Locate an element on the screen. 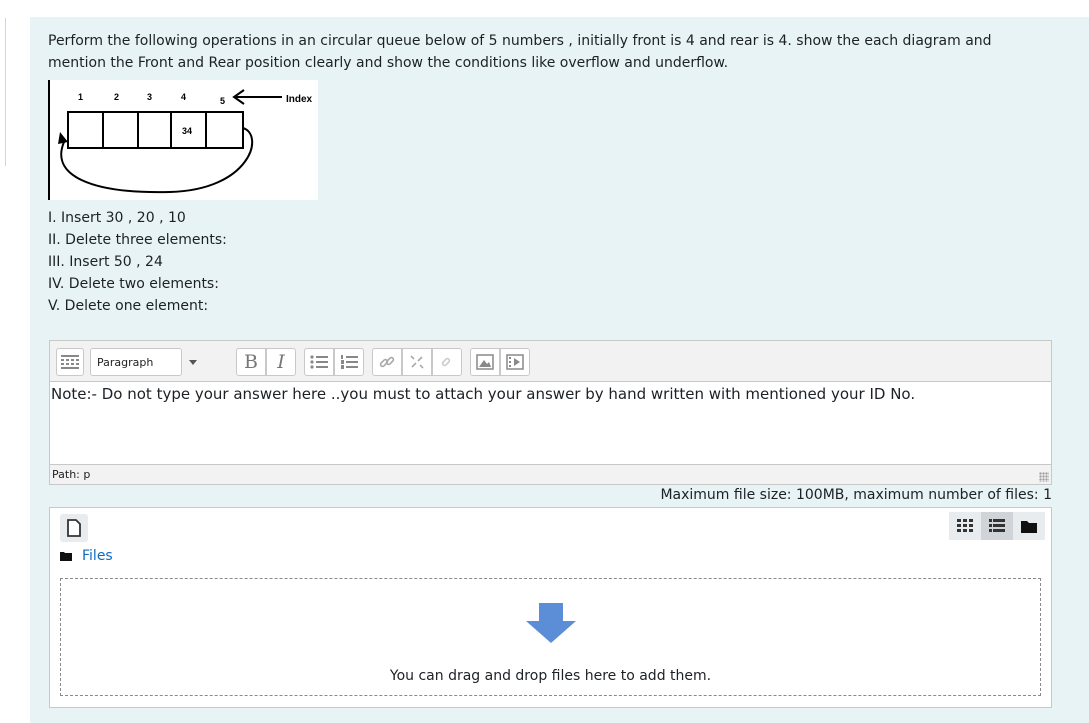  list-view-icon is located at coordinates (997, 525).